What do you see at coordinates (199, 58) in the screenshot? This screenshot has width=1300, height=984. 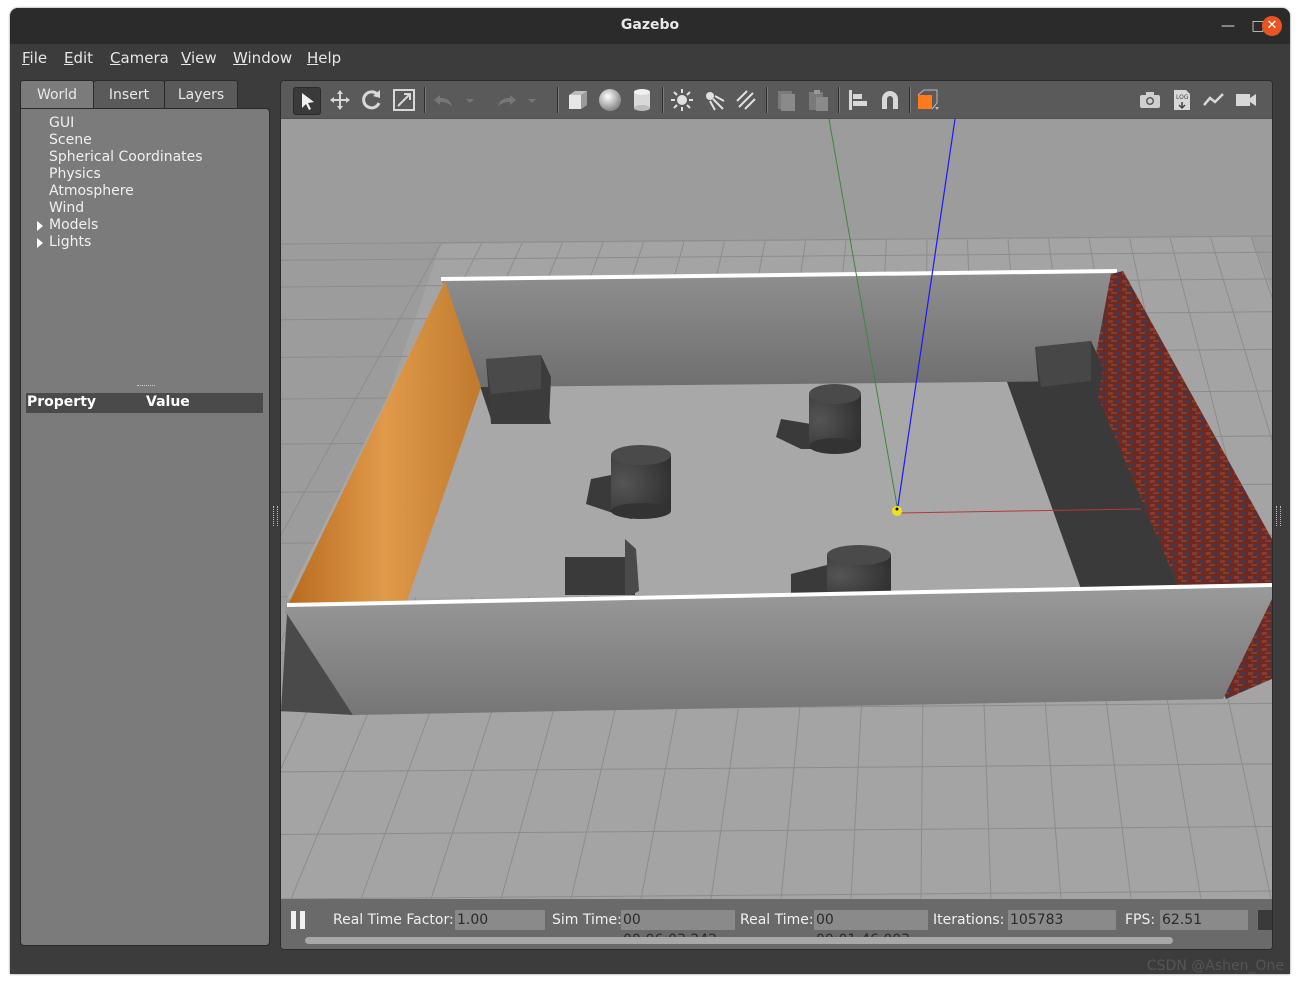 I see `menu-view: View` at bounding box center [199, 58].